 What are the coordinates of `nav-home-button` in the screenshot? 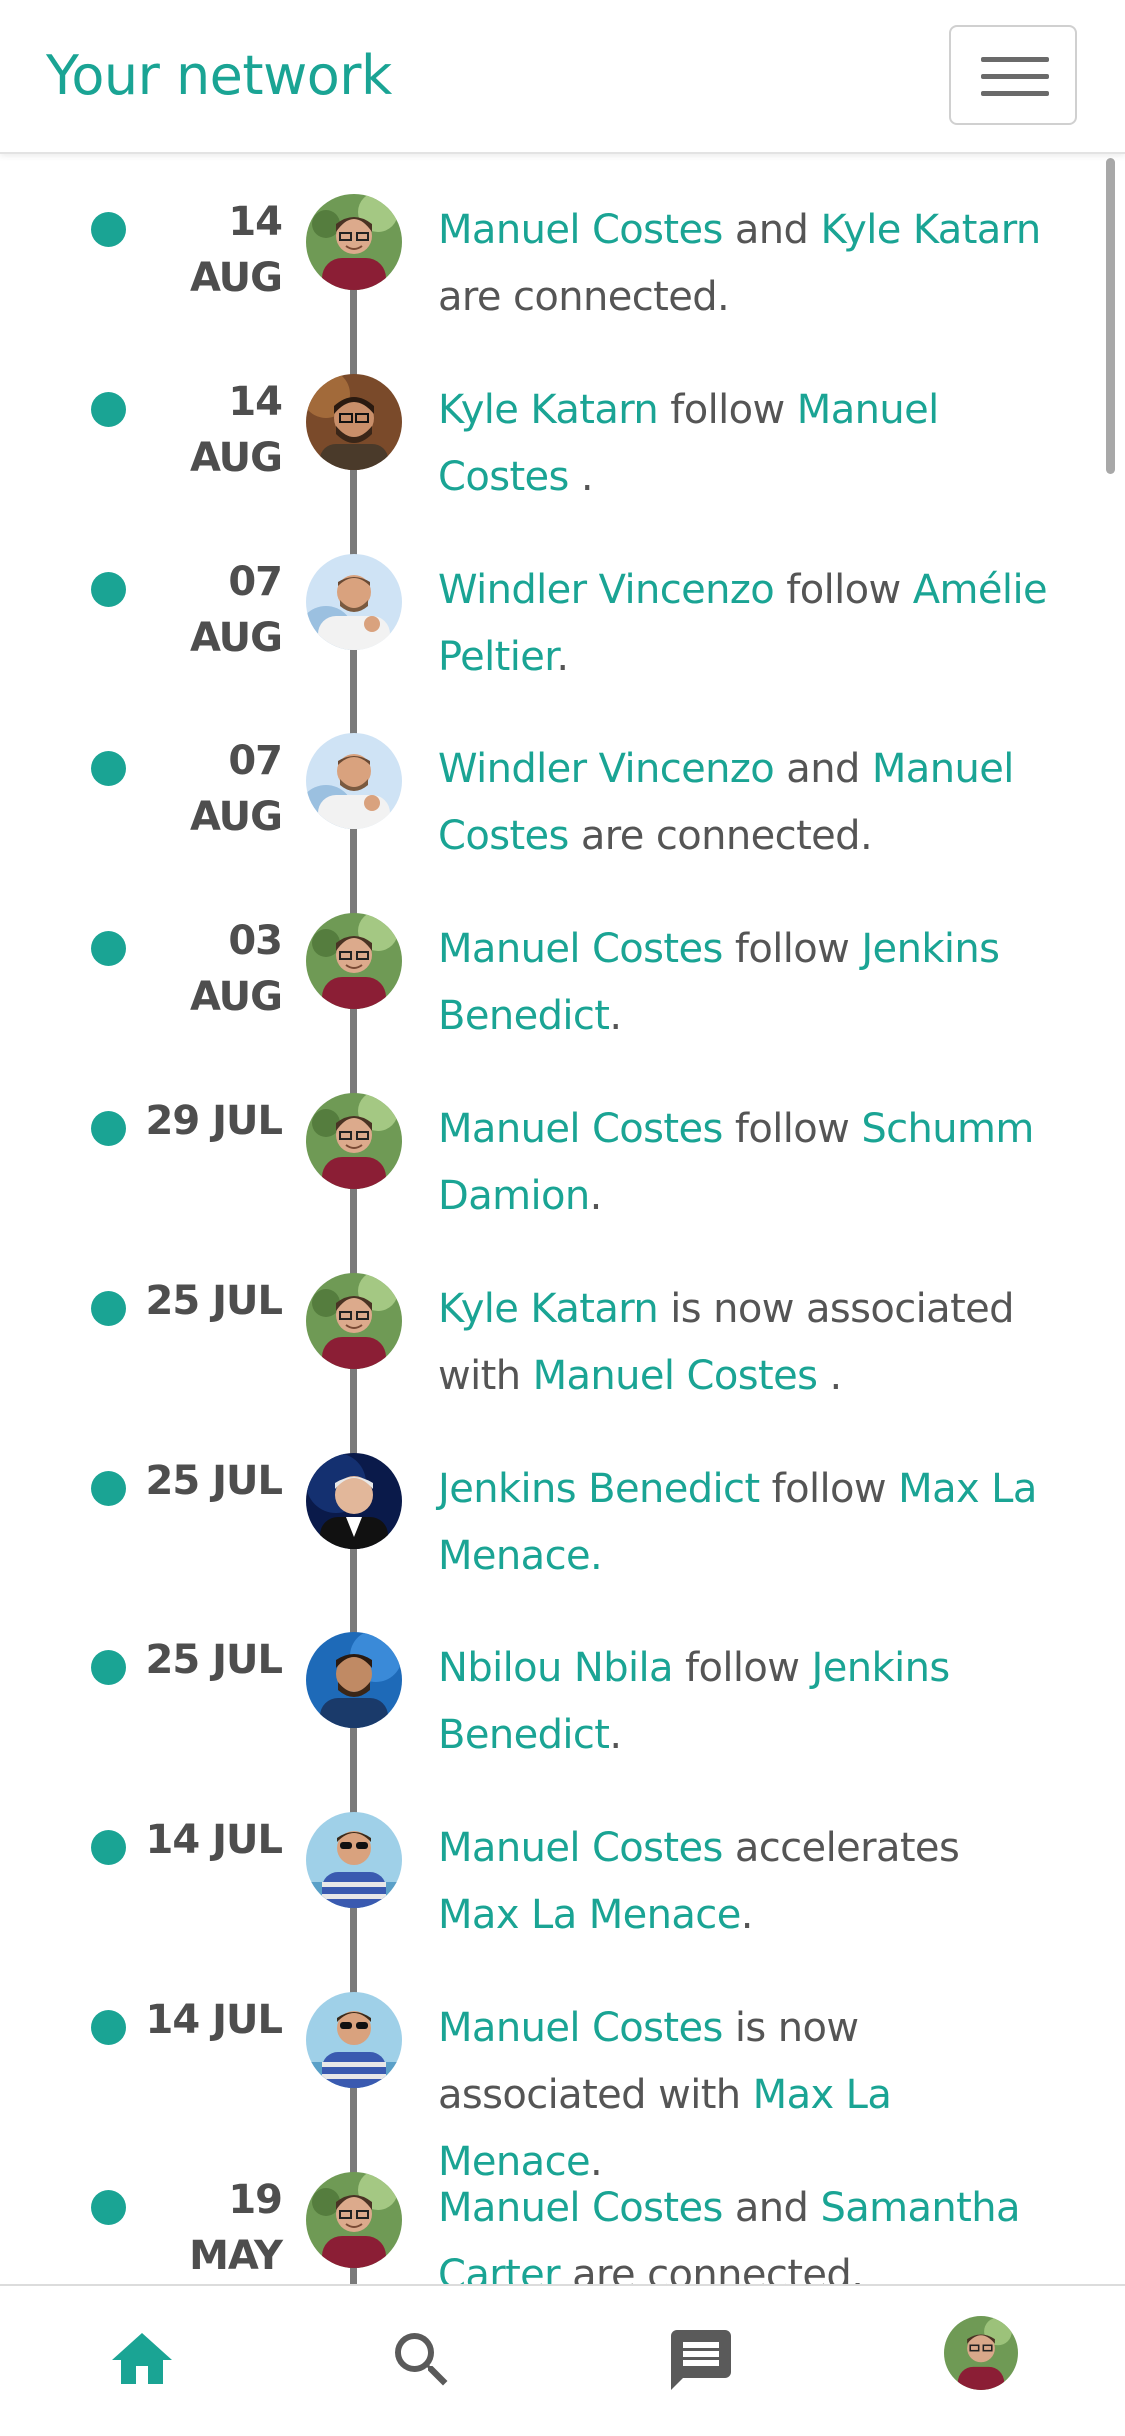 It's located at (142, 2360).